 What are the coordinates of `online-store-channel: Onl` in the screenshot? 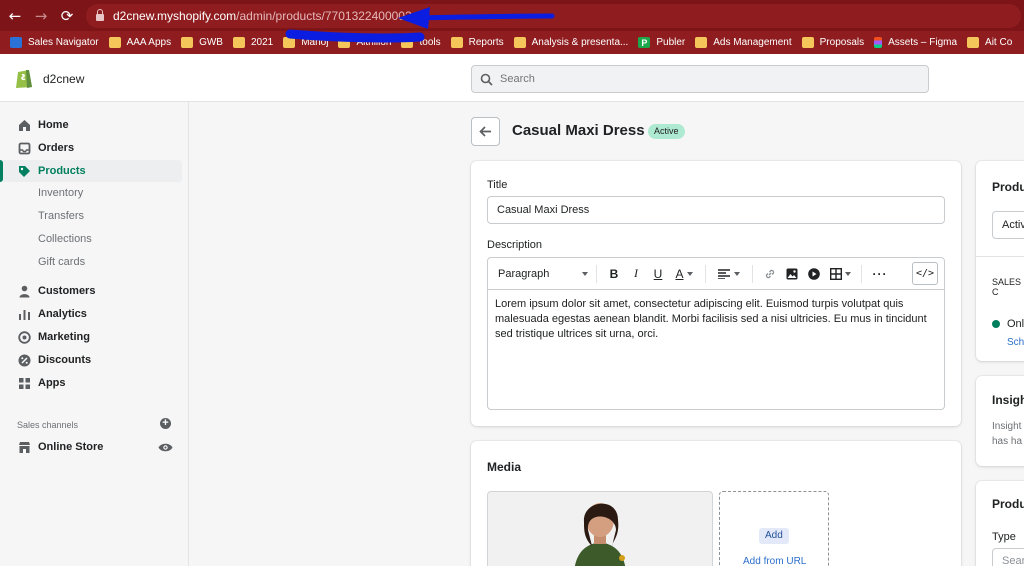 It's located at (1015, 324).